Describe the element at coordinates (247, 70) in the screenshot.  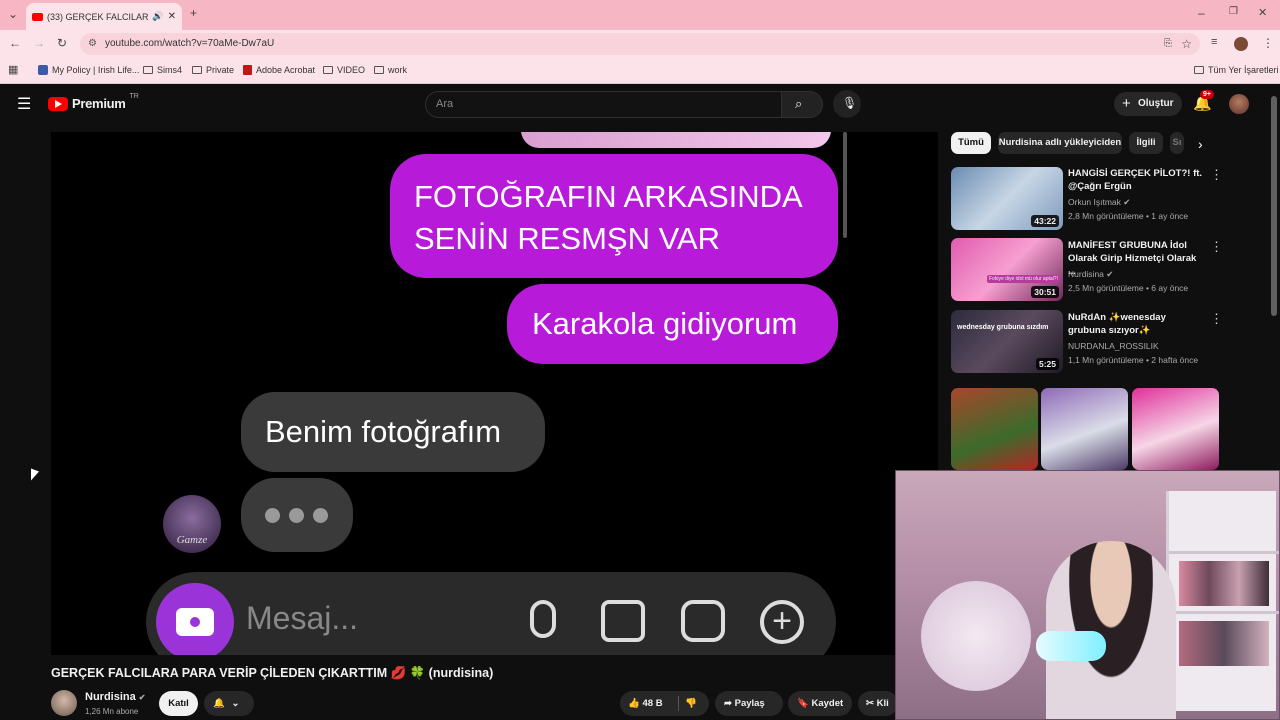
I see `acrobat-icon` at that location.